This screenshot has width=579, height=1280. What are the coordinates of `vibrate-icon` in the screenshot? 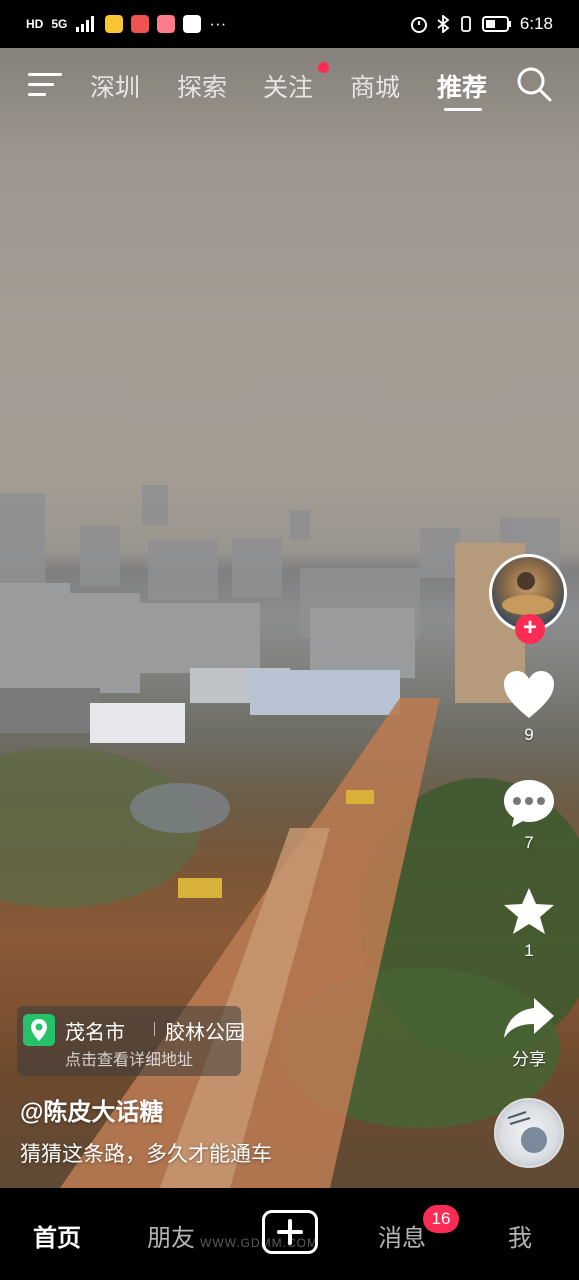 It's located at (466, 24).